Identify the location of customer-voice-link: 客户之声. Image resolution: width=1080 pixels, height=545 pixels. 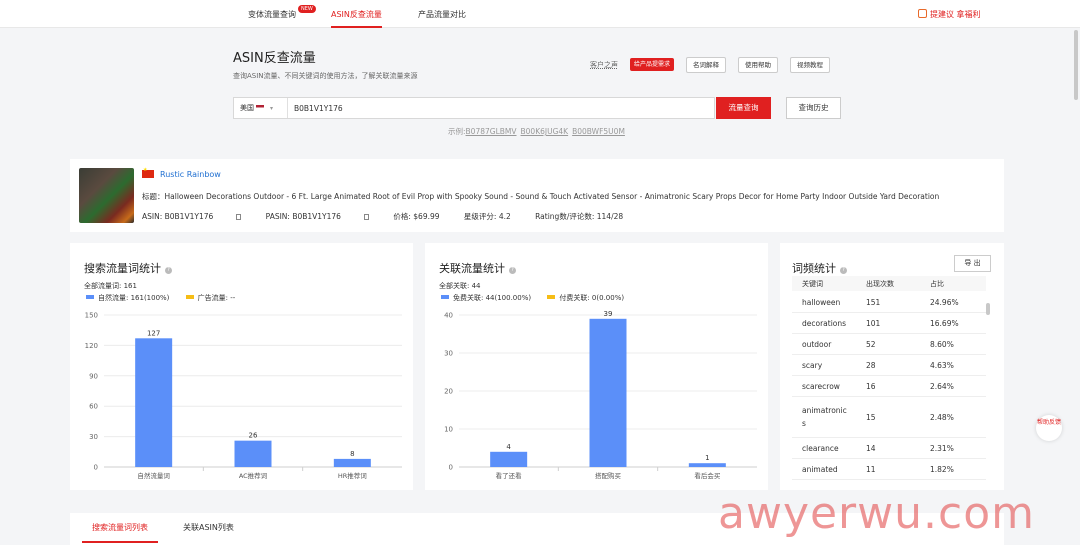
(604, 65).